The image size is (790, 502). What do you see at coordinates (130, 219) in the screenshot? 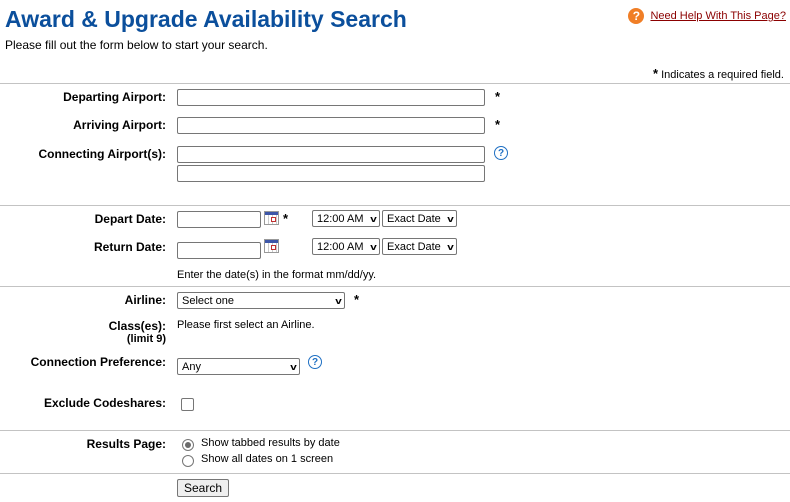
I see `depart-date-label: Depart Date:` at bounding box center [130, 219].